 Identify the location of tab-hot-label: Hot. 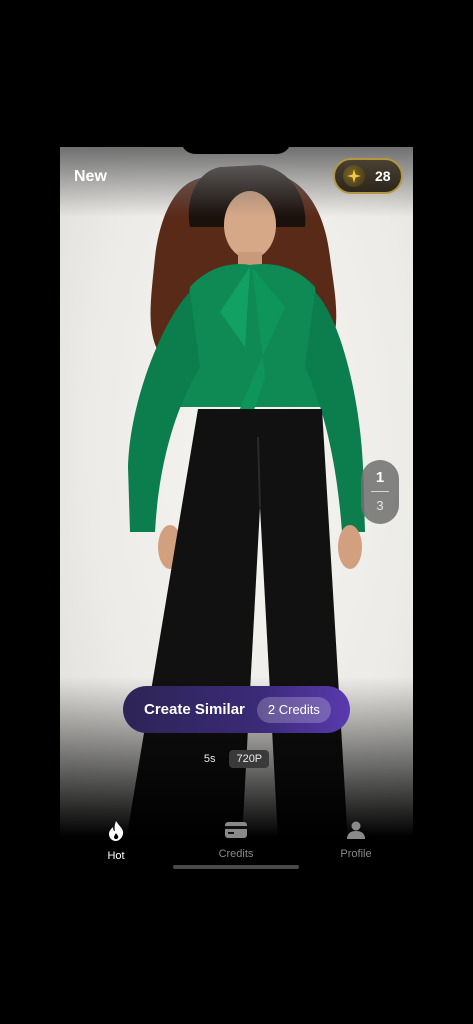
(116, 856).